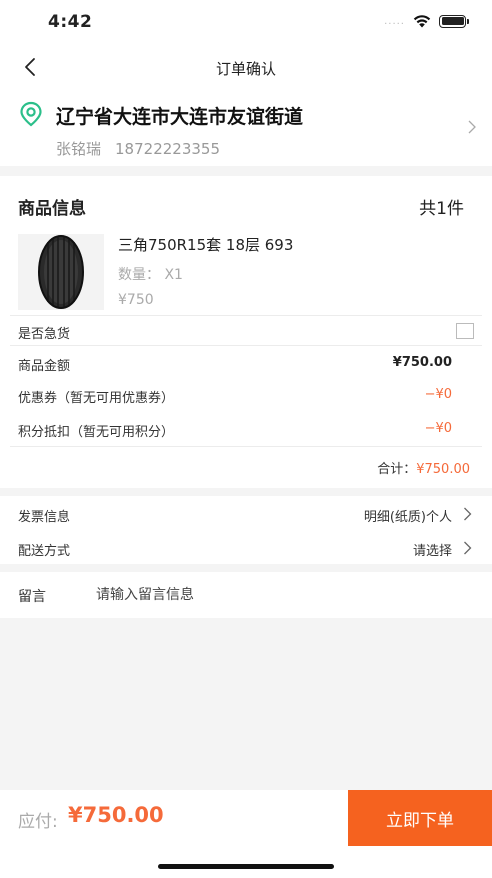 This screenshot has width=492, height=878. Describe the element at coordinates (246, 272) in the screenshot. I see `product-item: 三角750R15套 18层 693 数量： X1 ¥750` at that location.